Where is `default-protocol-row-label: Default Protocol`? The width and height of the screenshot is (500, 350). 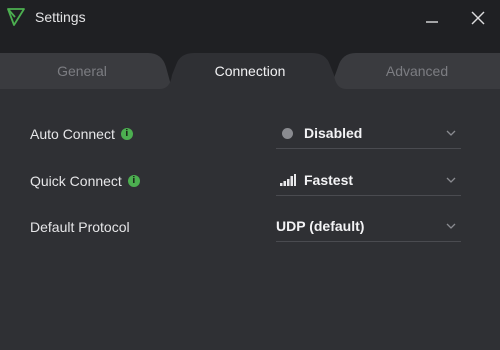
default-protocol-row-label: Default Protocol is located at coordinates (80, 227).